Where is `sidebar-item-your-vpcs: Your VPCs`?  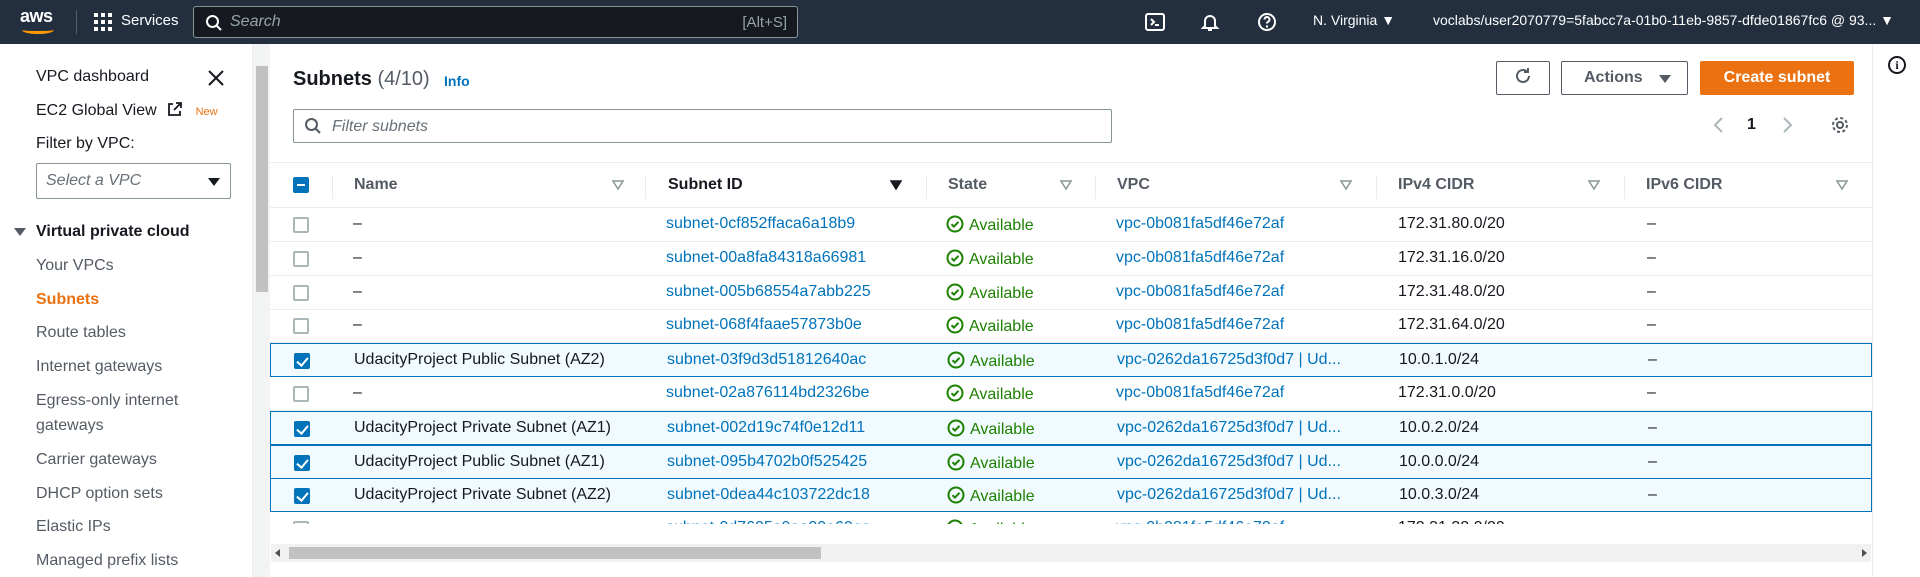
sidebar-item-your-vpcs: Your VPCs is located at coordinates (75, 266).